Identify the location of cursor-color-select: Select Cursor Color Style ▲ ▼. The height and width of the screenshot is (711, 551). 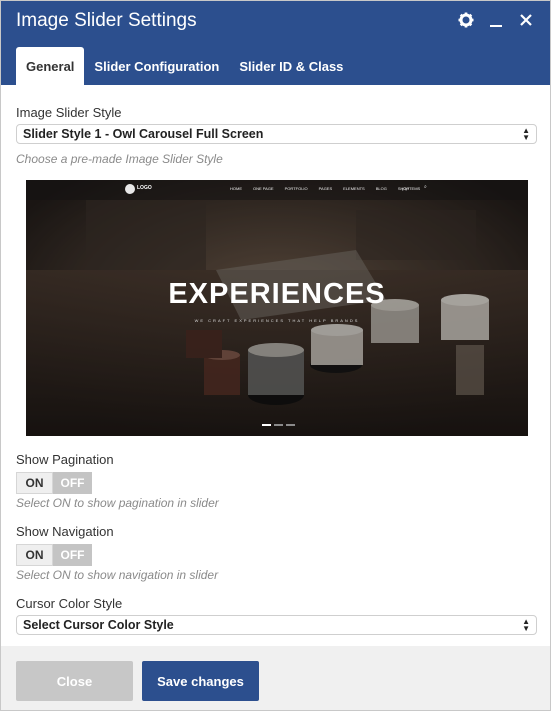
(276, 625).